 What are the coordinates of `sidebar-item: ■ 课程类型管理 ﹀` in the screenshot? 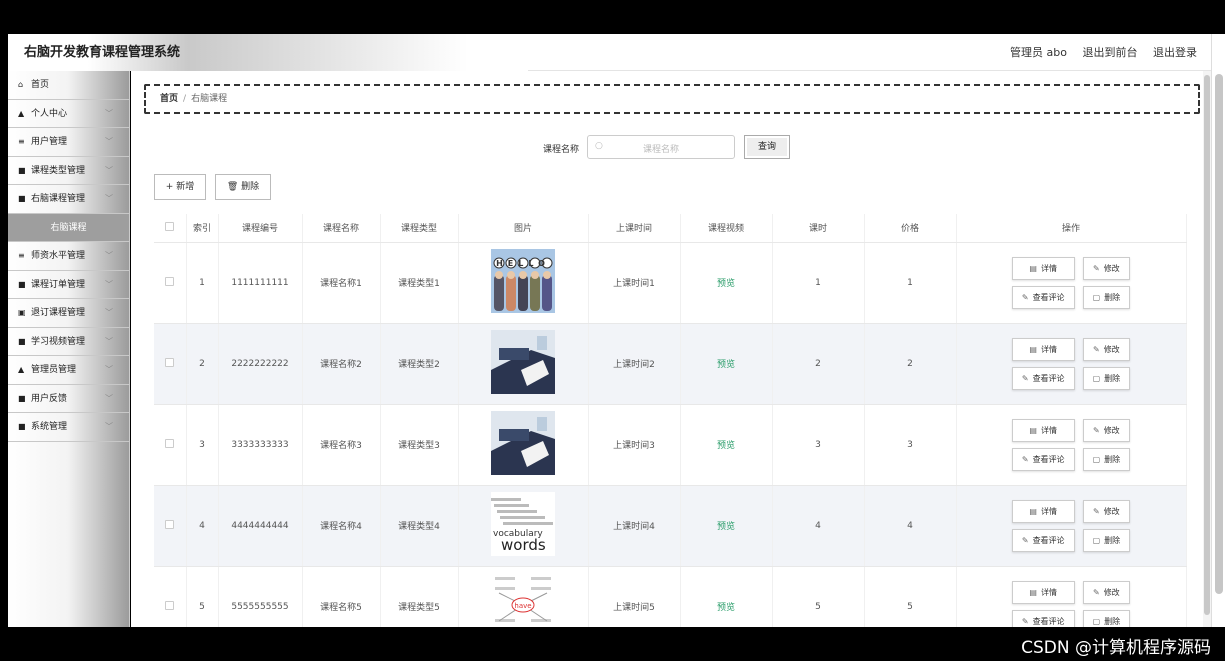 It's located at (68, 171).